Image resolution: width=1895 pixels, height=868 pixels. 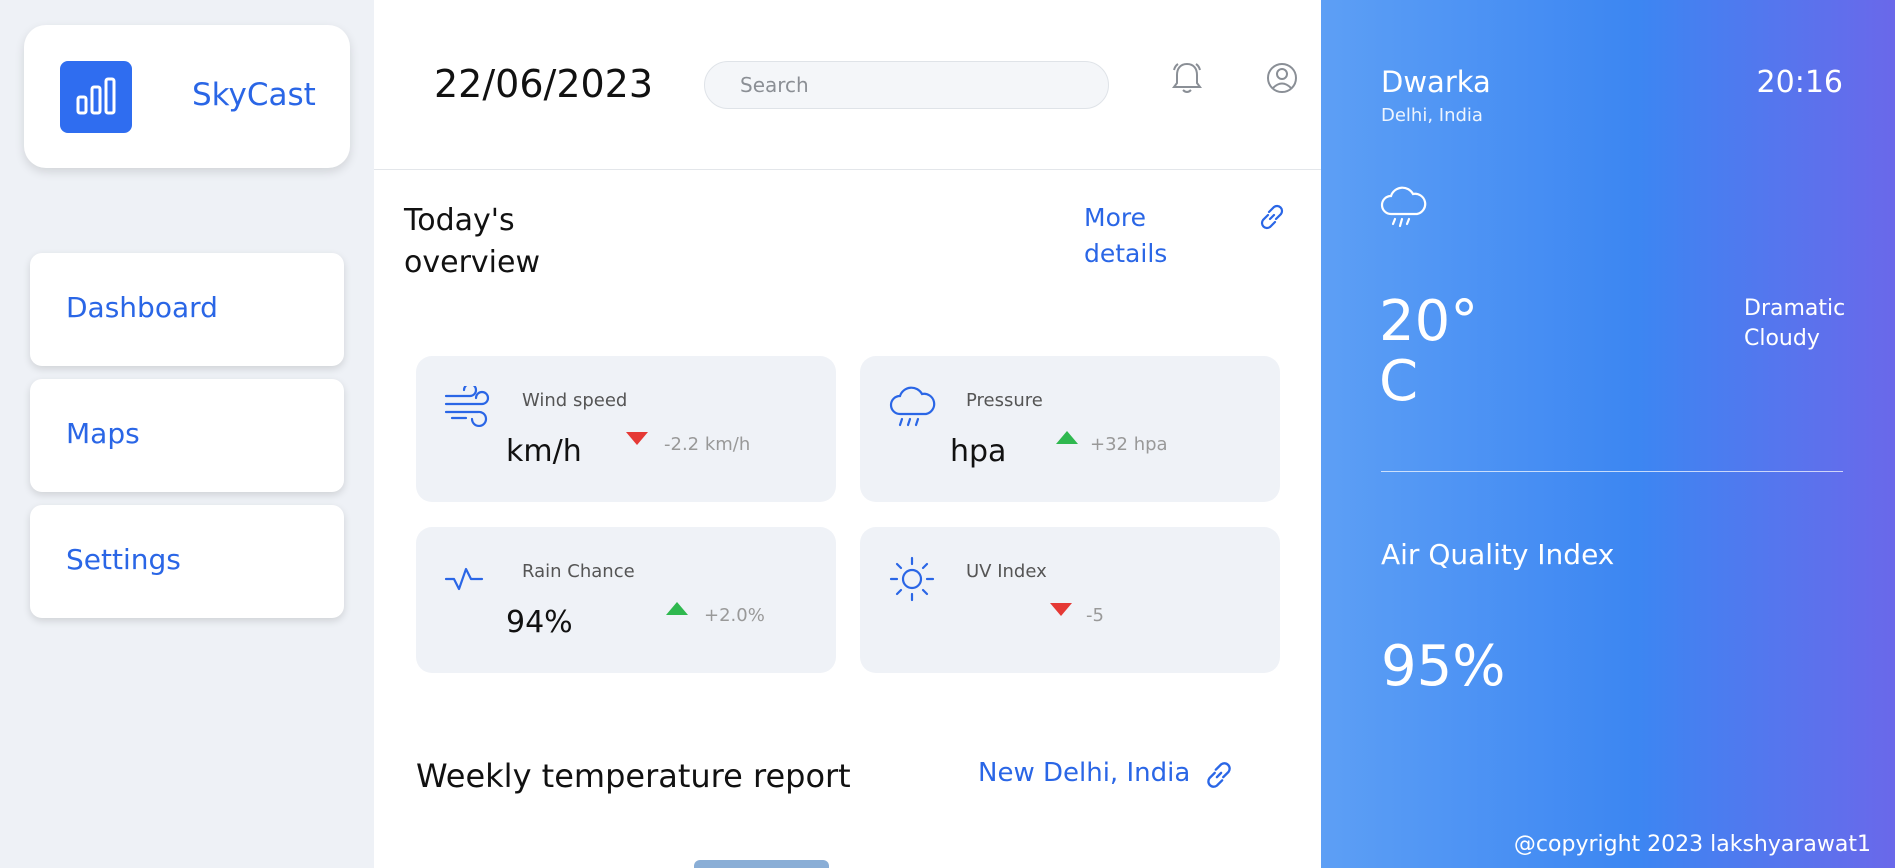 I want to click on card-change: +2.0%, so click(x=734, y=615).